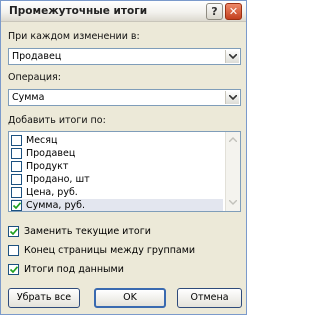 This screenshot has height=315, width=320. I want to click on list-item-sold: Продано, шт, so click(117, 179).